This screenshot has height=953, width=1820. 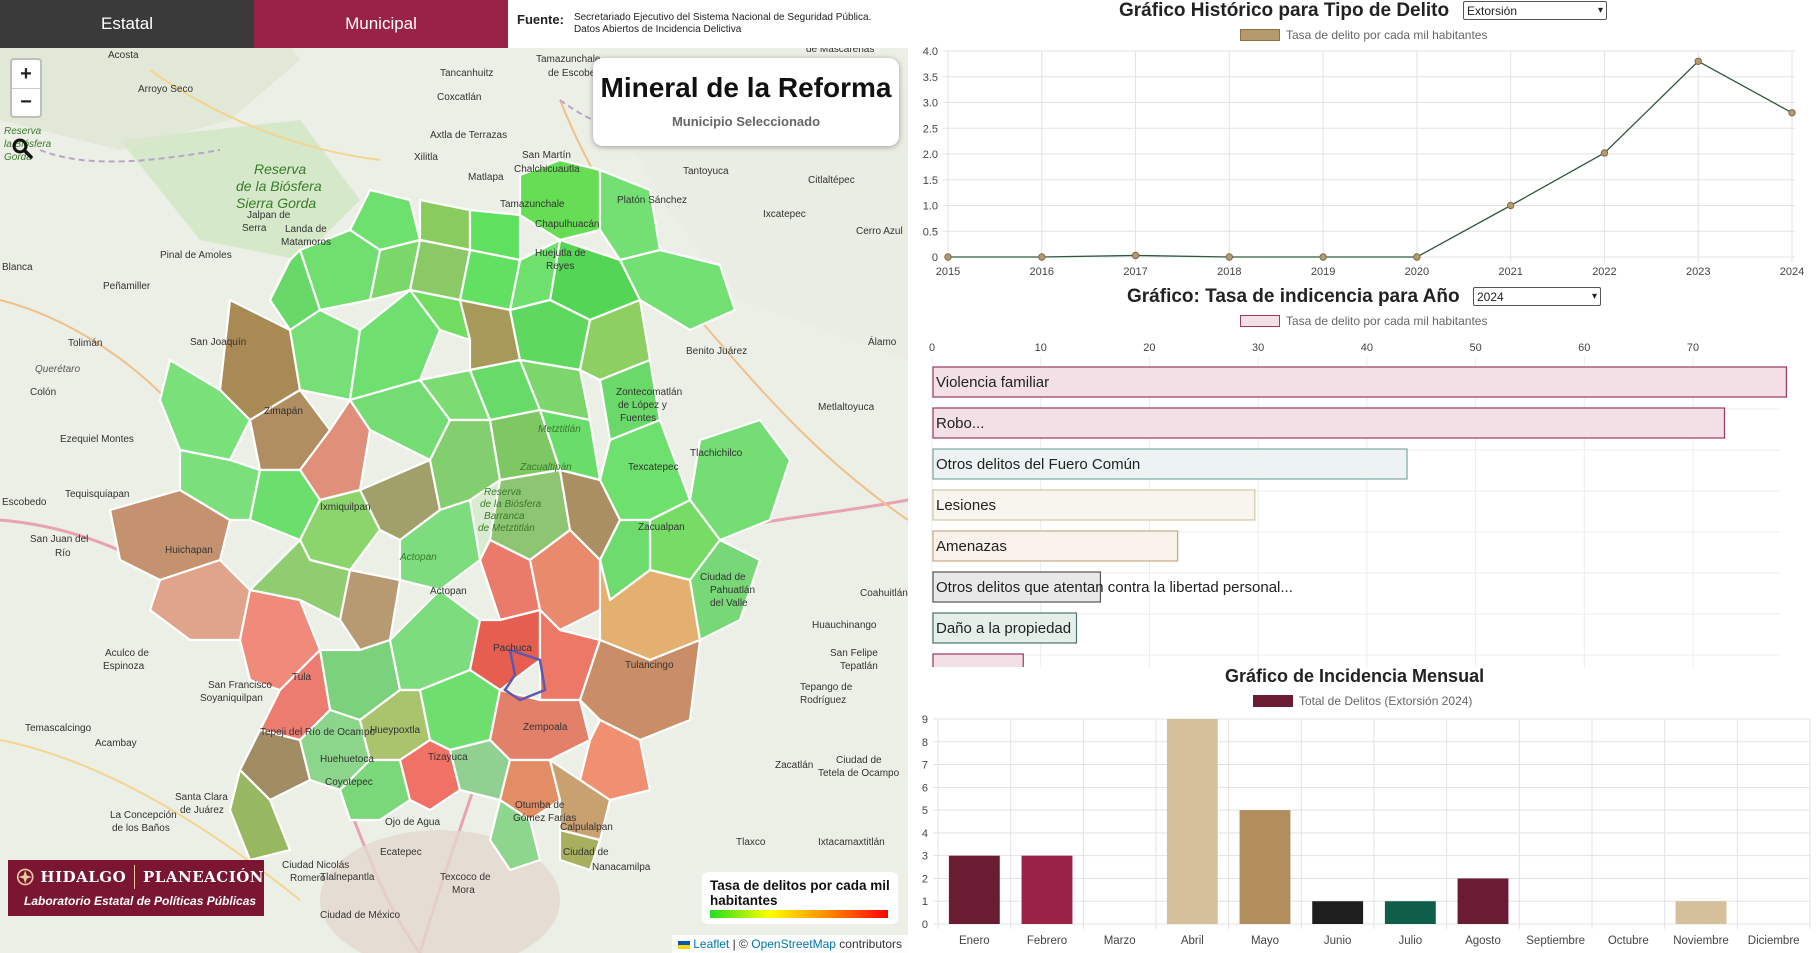 I want to click on svg-text: Romero, so click(x=308, y=878).